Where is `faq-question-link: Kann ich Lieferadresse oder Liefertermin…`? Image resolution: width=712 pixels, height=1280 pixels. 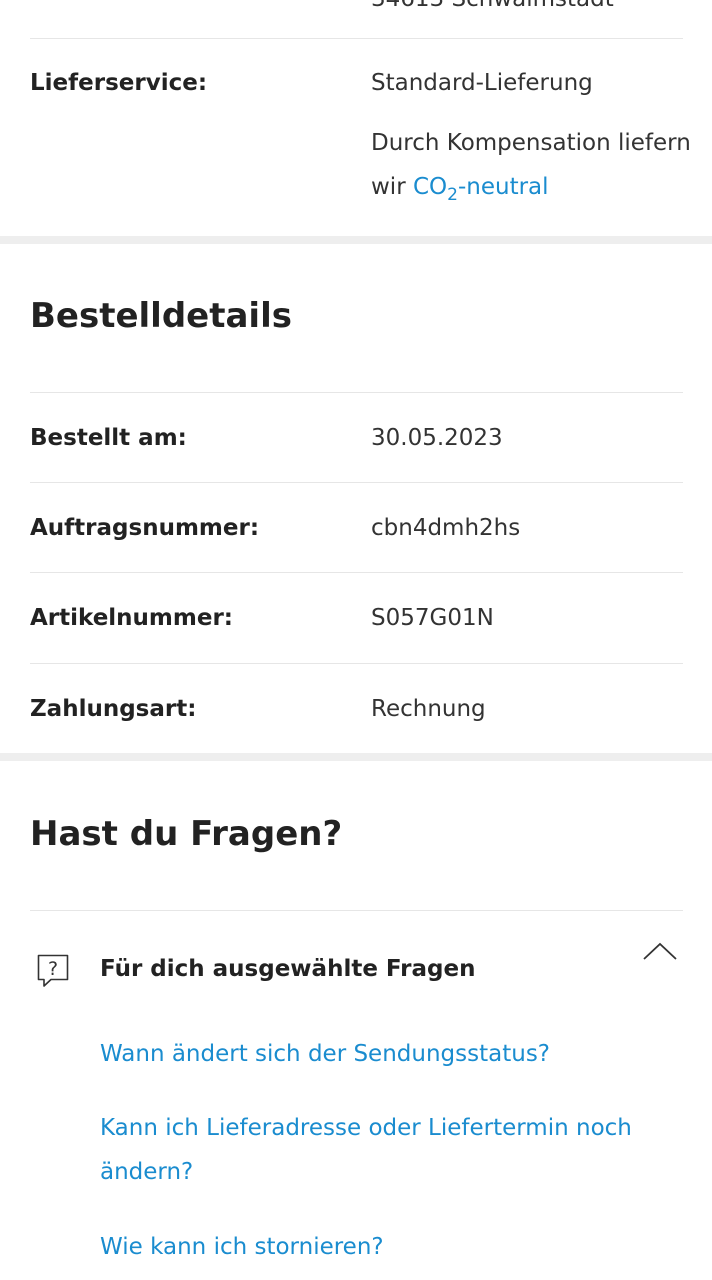
faq-question-link: Kann ich Lieferadresse oder Liefertermin… is located at coordinates (390, 1150).